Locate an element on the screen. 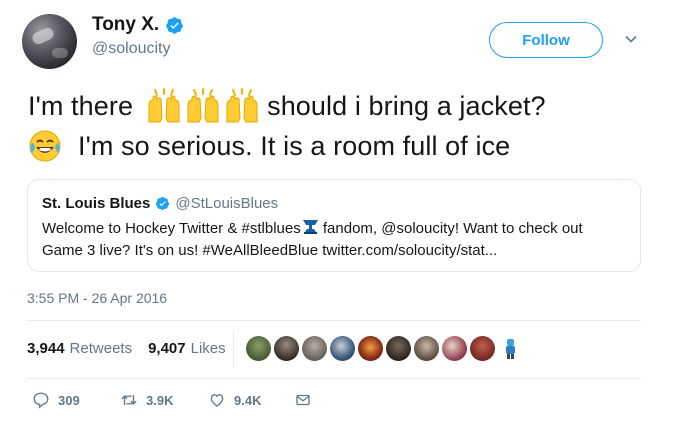  cartoon-icon is located at coordinates (510, 349).